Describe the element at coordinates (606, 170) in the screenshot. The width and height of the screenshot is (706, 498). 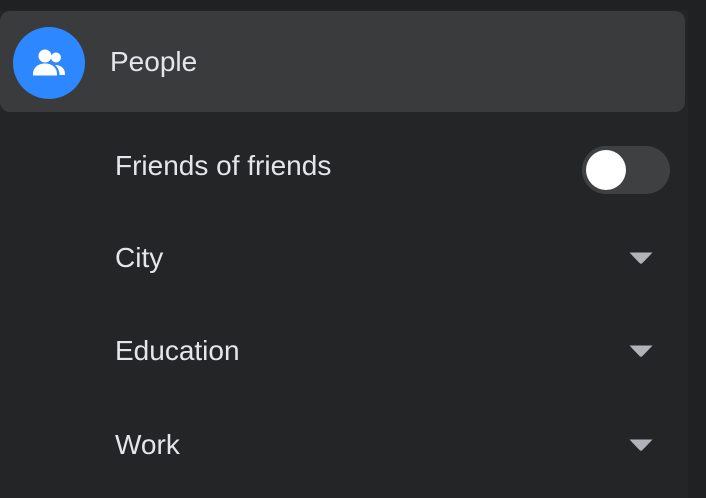
I see `toggle-knob` at that location.